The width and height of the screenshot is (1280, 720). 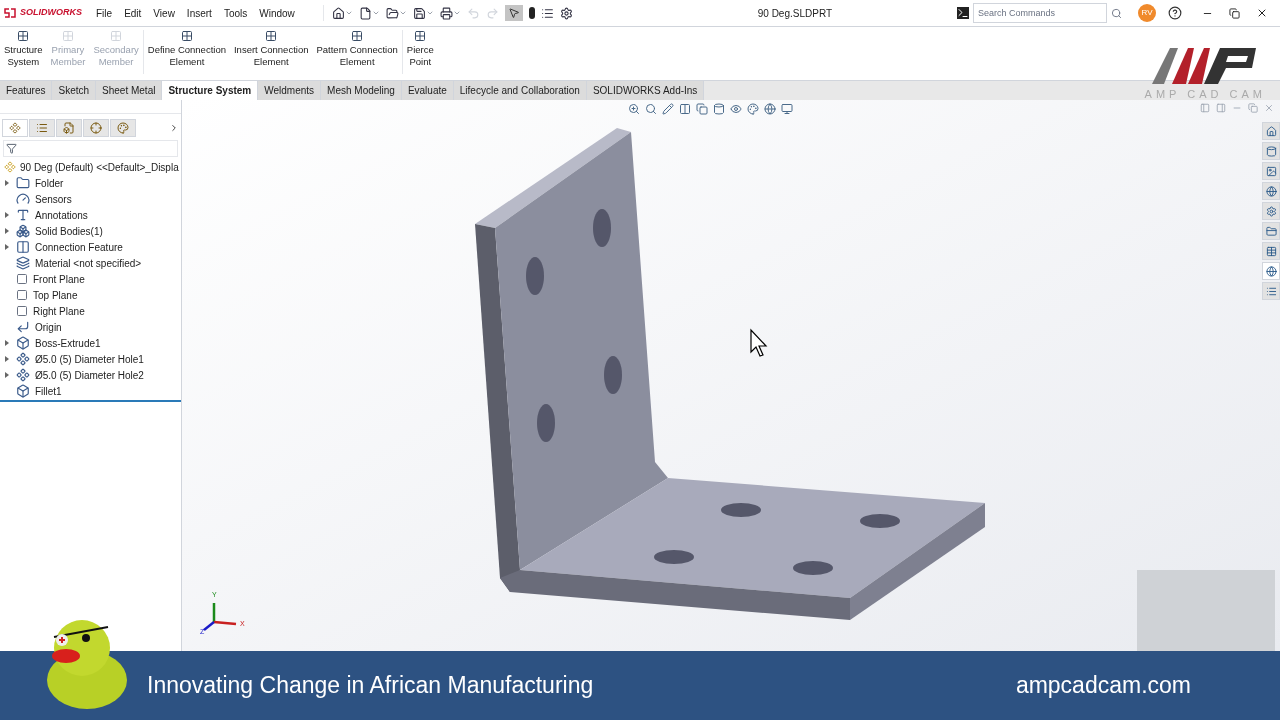 What do you see at coordinates (90, 295) in the screenshot?
I see `tree-item: Top Plane` at bounding box center [90, 295].